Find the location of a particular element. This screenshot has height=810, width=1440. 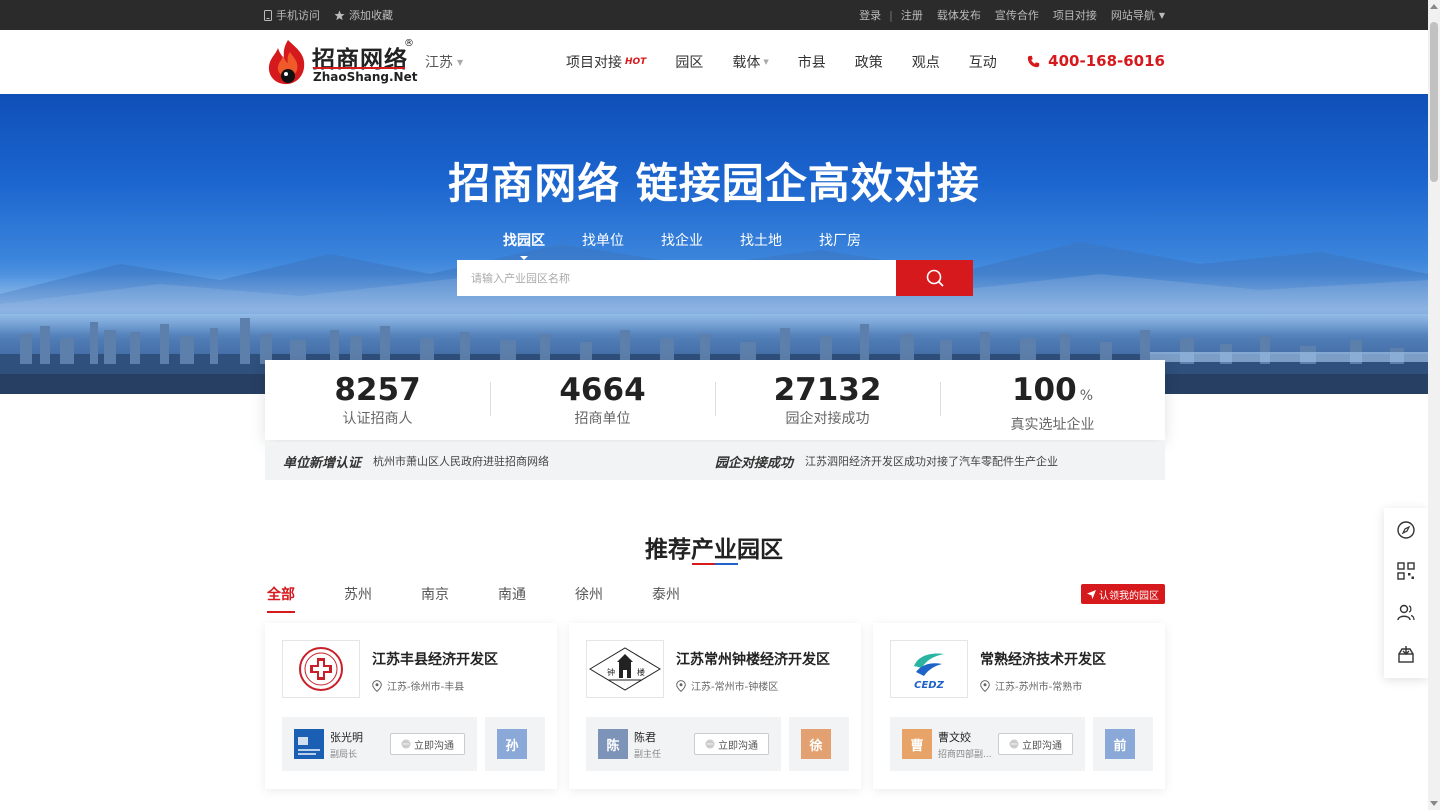

page-scrollbar is located at coordinates (1434, 405).